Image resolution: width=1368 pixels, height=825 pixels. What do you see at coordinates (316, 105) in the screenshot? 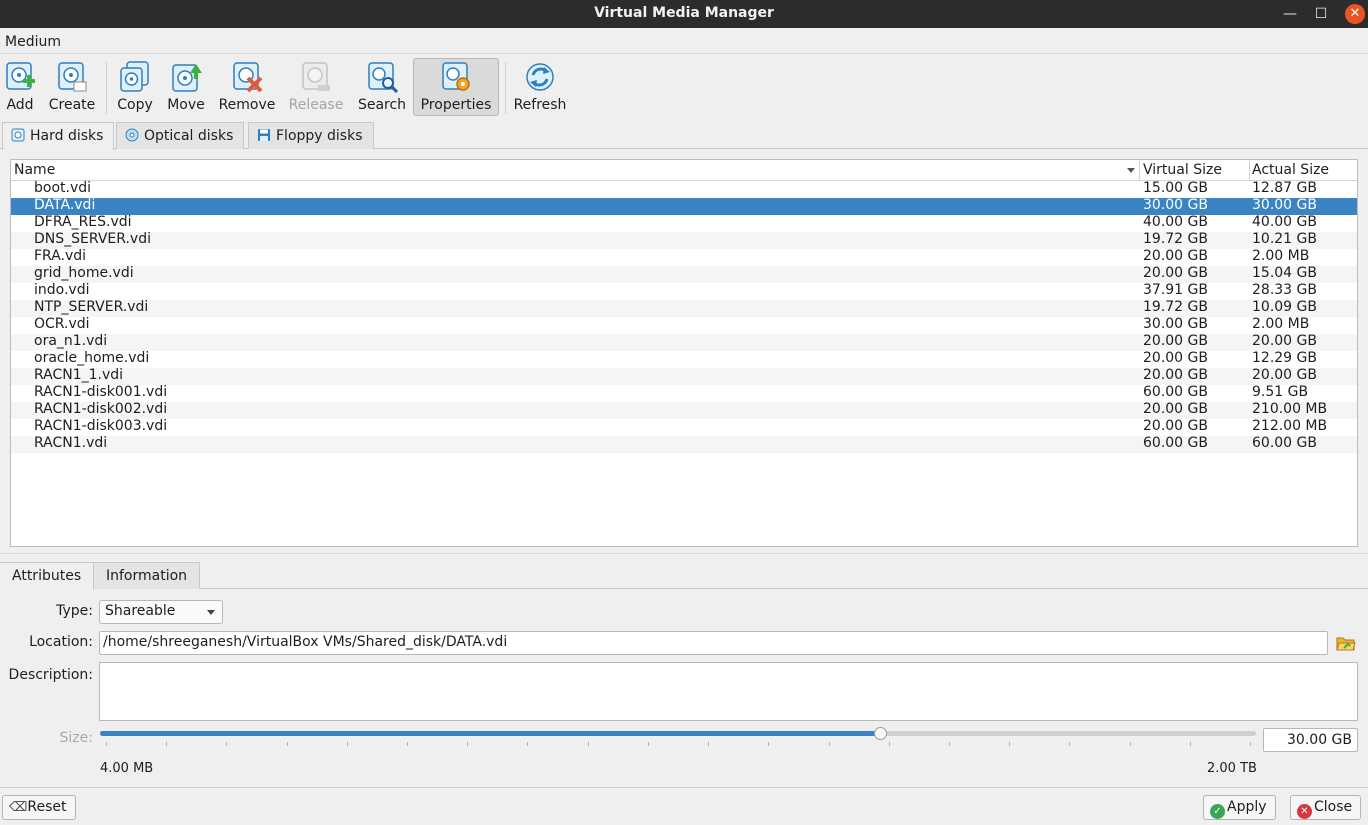
I see `release-label: Release` at bounding box center [316, 105].